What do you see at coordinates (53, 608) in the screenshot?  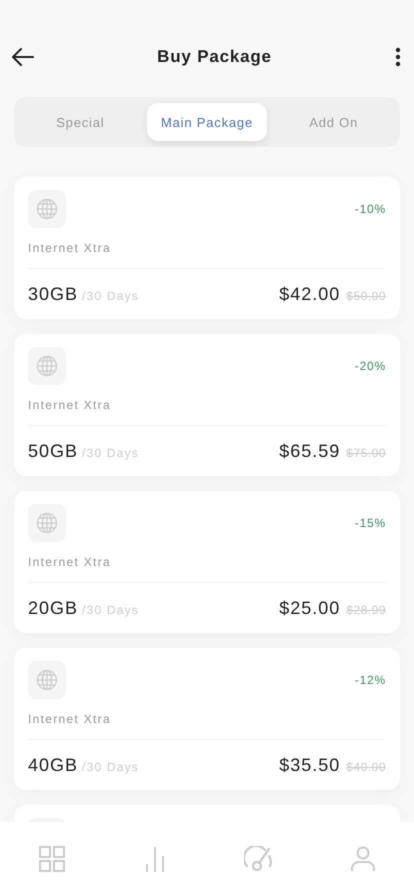 I see `quota-text: 20GB` at bounding box center [53, 608].